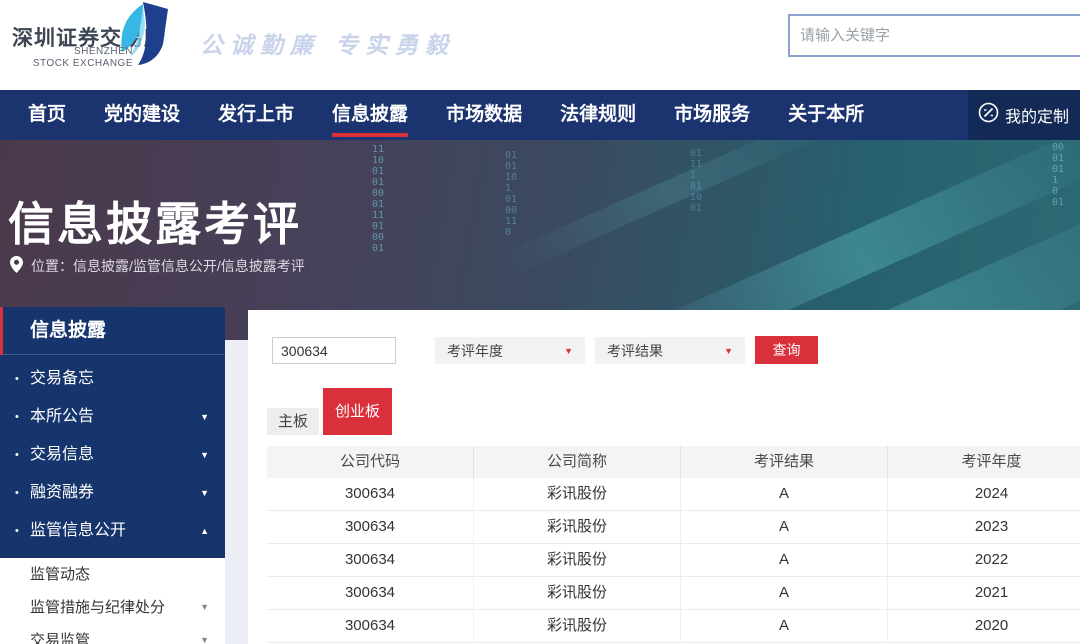  I want to click on binary-decoration: 01 01 10 1 01 00 11 0, so click(511, 194).